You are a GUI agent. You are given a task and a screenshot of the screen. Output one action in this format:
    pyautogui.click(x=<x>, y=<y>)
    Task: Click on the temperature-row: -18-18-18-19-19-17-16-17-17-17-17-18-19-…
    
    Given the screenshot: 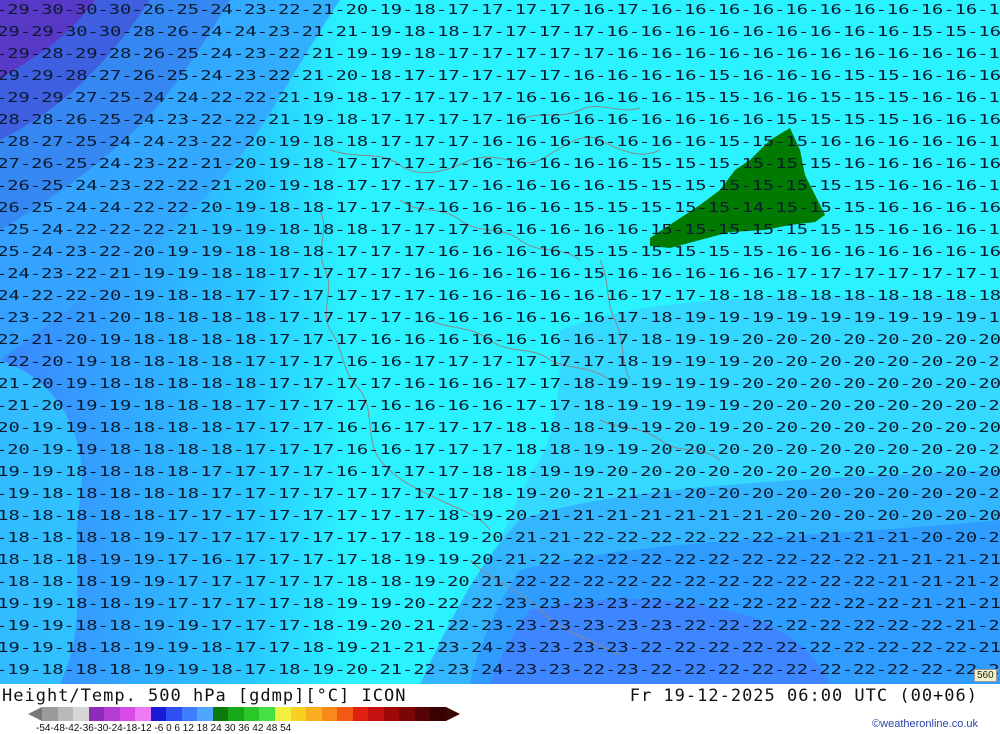 What is the action you would take?
    pyautogui.click(x=500, y=560)
    